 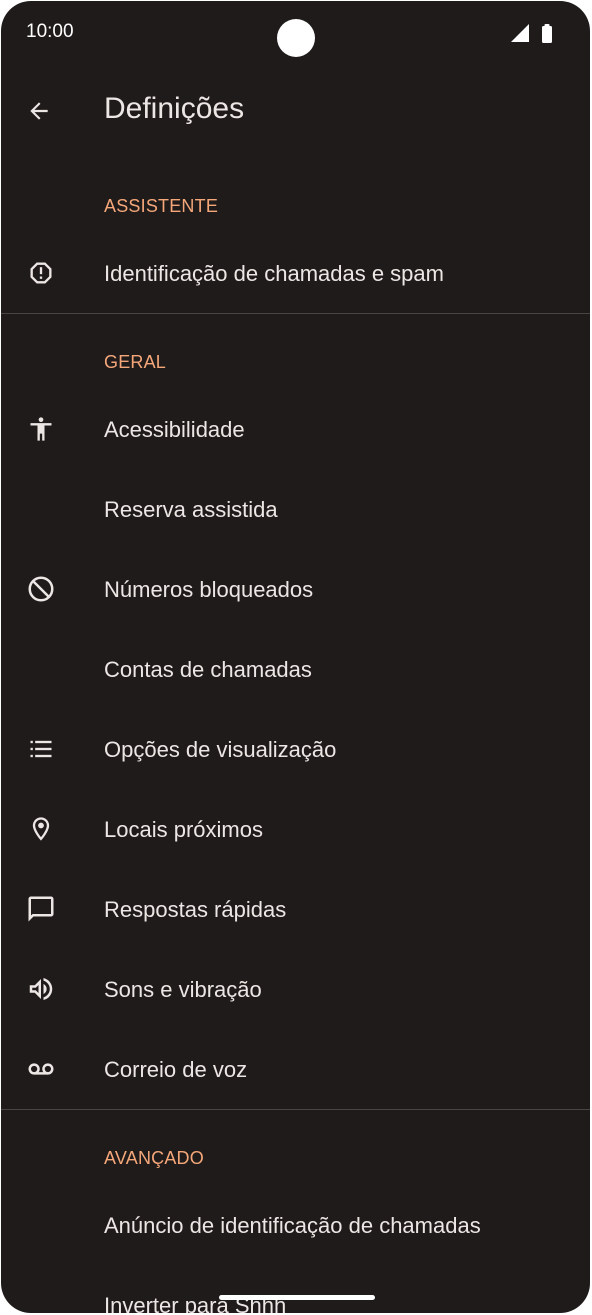 I want to click on block-icon, so click(x=41, y=589).